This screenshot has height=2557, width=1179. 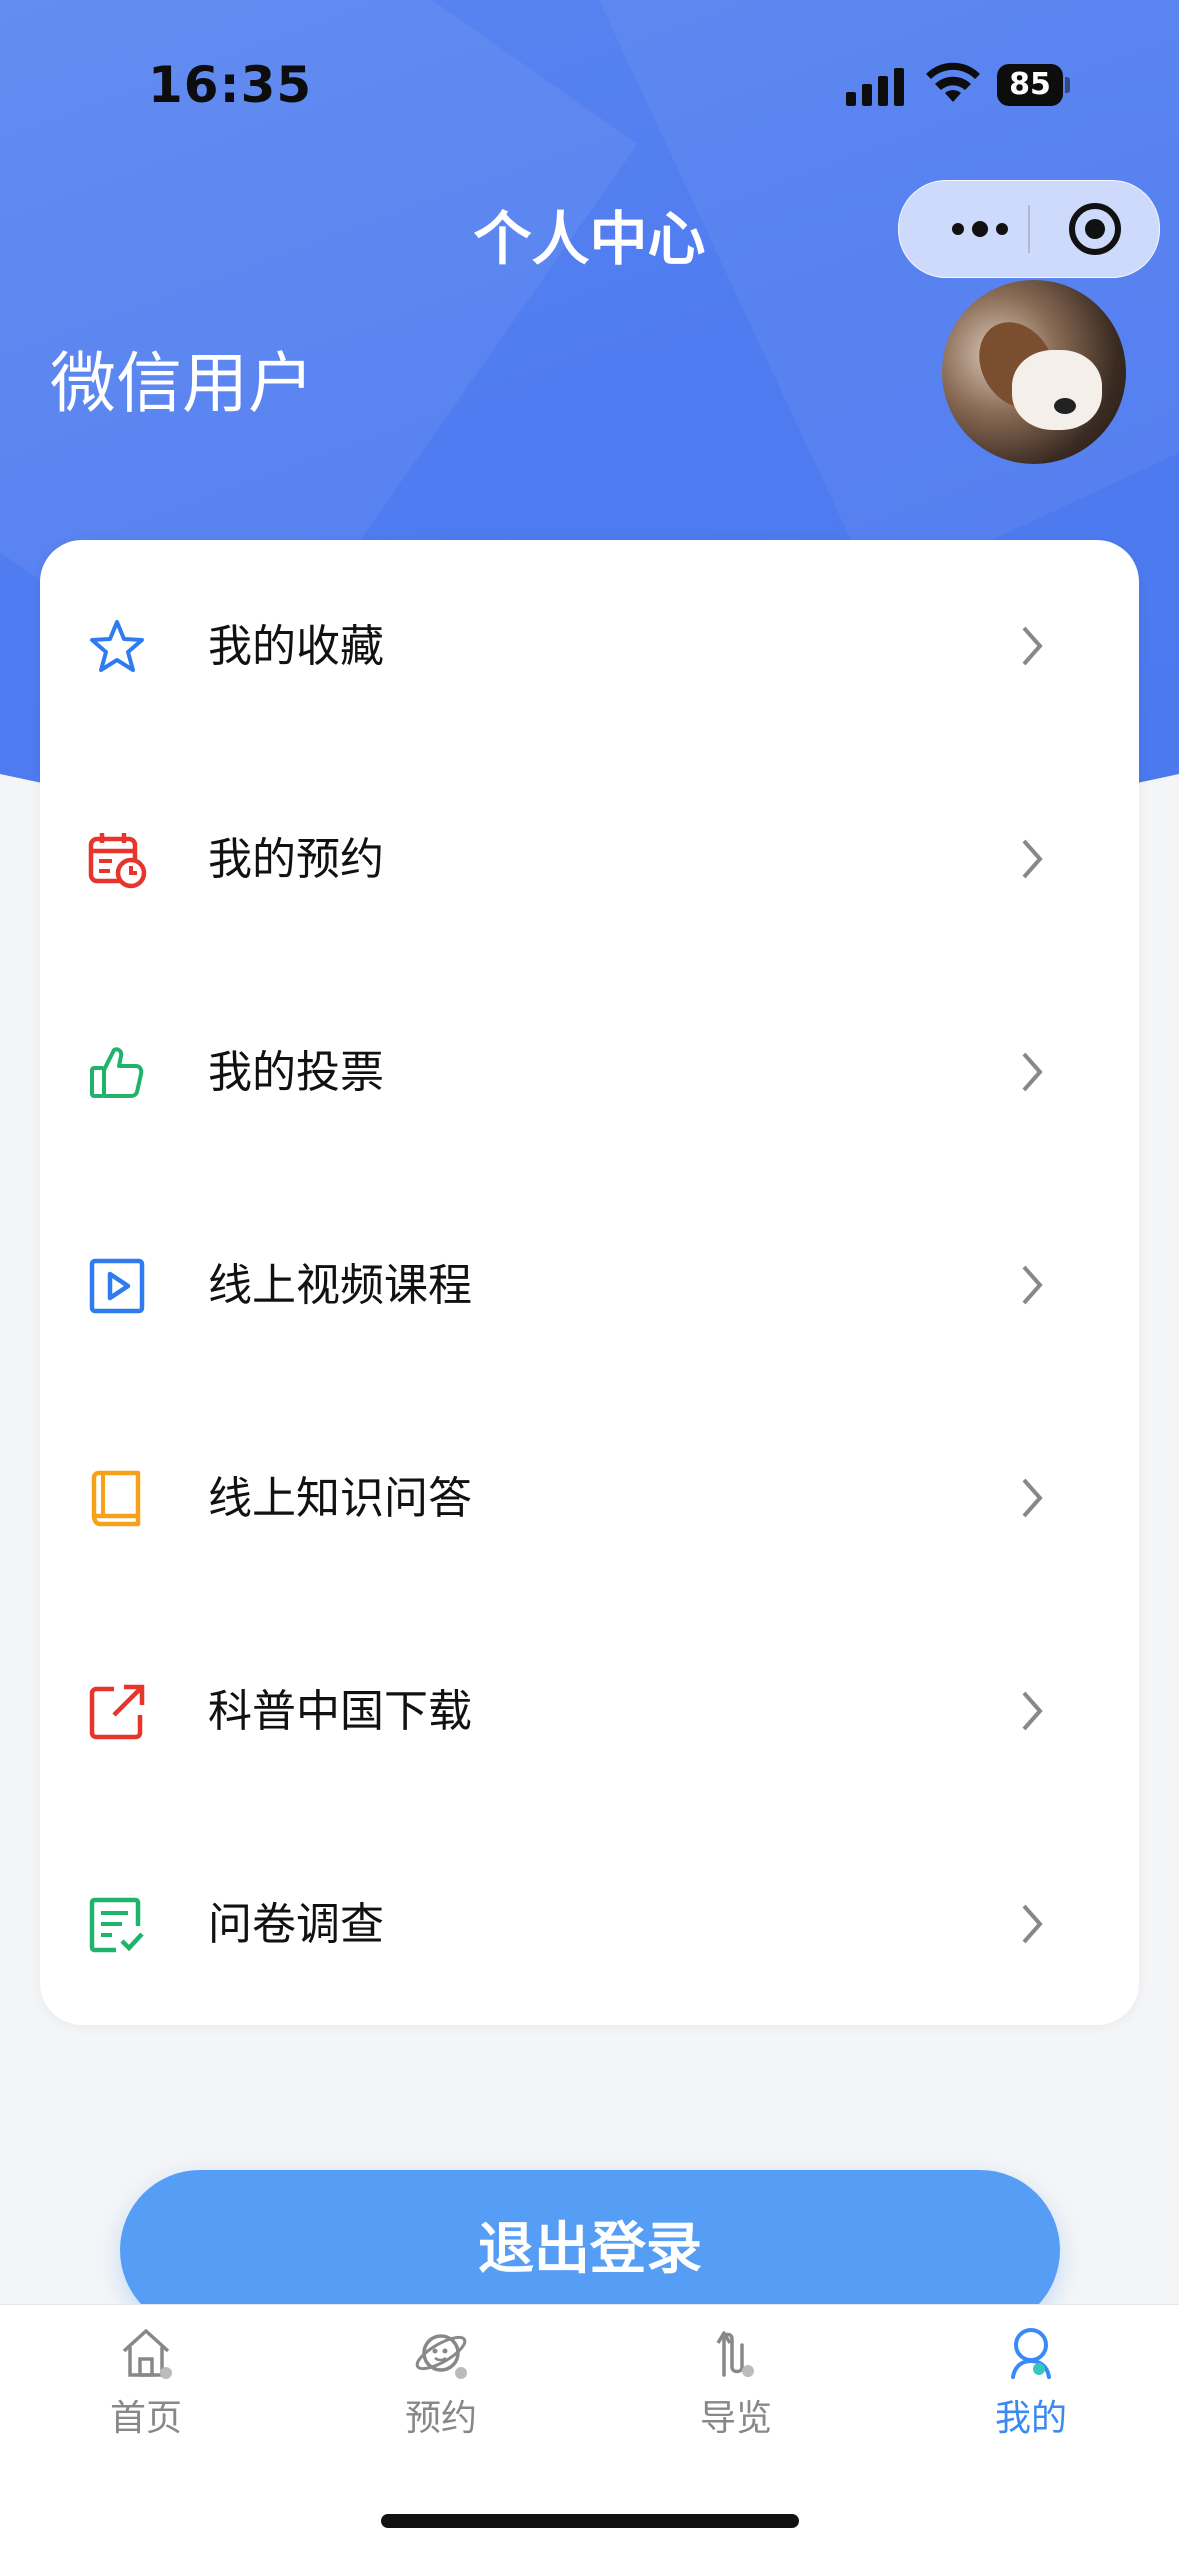 What do you see at coordinates (117, 861) in the screenshot?
I see `calendar-clock-icon` at bounding box center [117, 861].